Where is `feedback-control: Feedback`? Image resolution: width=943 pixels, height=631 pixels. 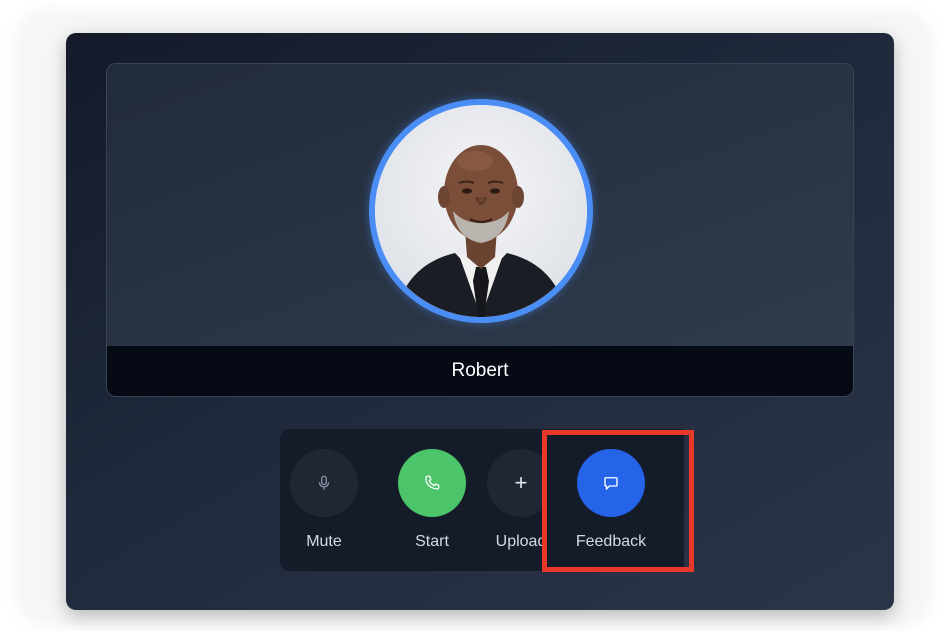
feedback-control: Feedback is located at coordinates (611, 500).